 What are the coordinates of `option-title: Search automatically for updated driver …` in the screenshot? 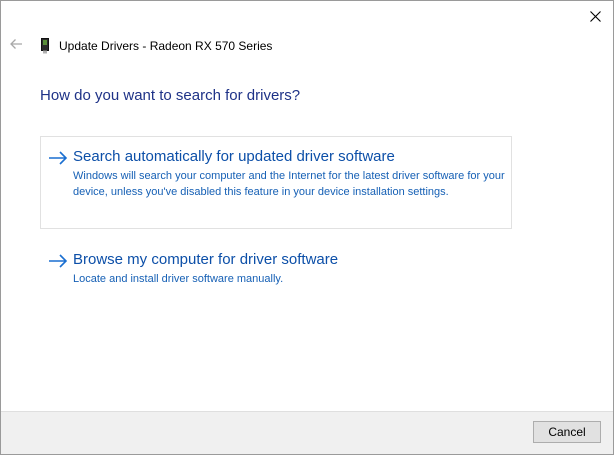 It's located at (234, 156).